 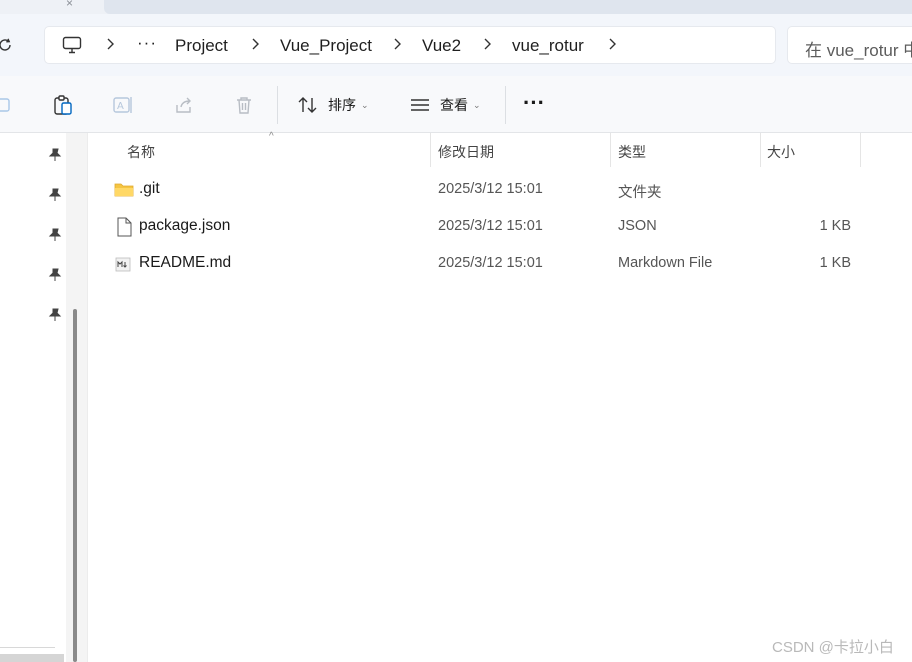 What do you see at coordinates (632, 152) in the screenshot?
I see `column-header-type: 类型` at bounding box center [632, 152].